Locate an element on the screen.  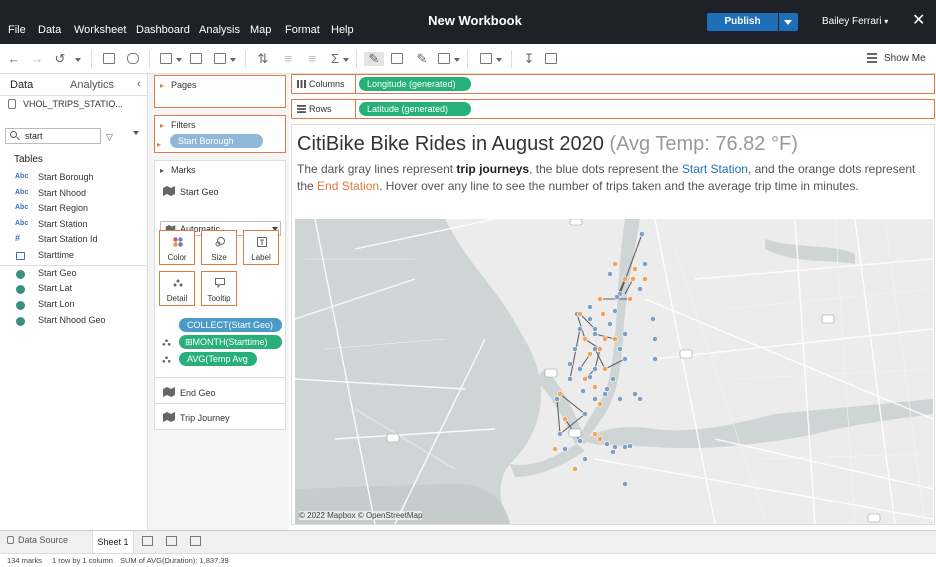
field-item: Starttime is located at coordinates (74, 256).